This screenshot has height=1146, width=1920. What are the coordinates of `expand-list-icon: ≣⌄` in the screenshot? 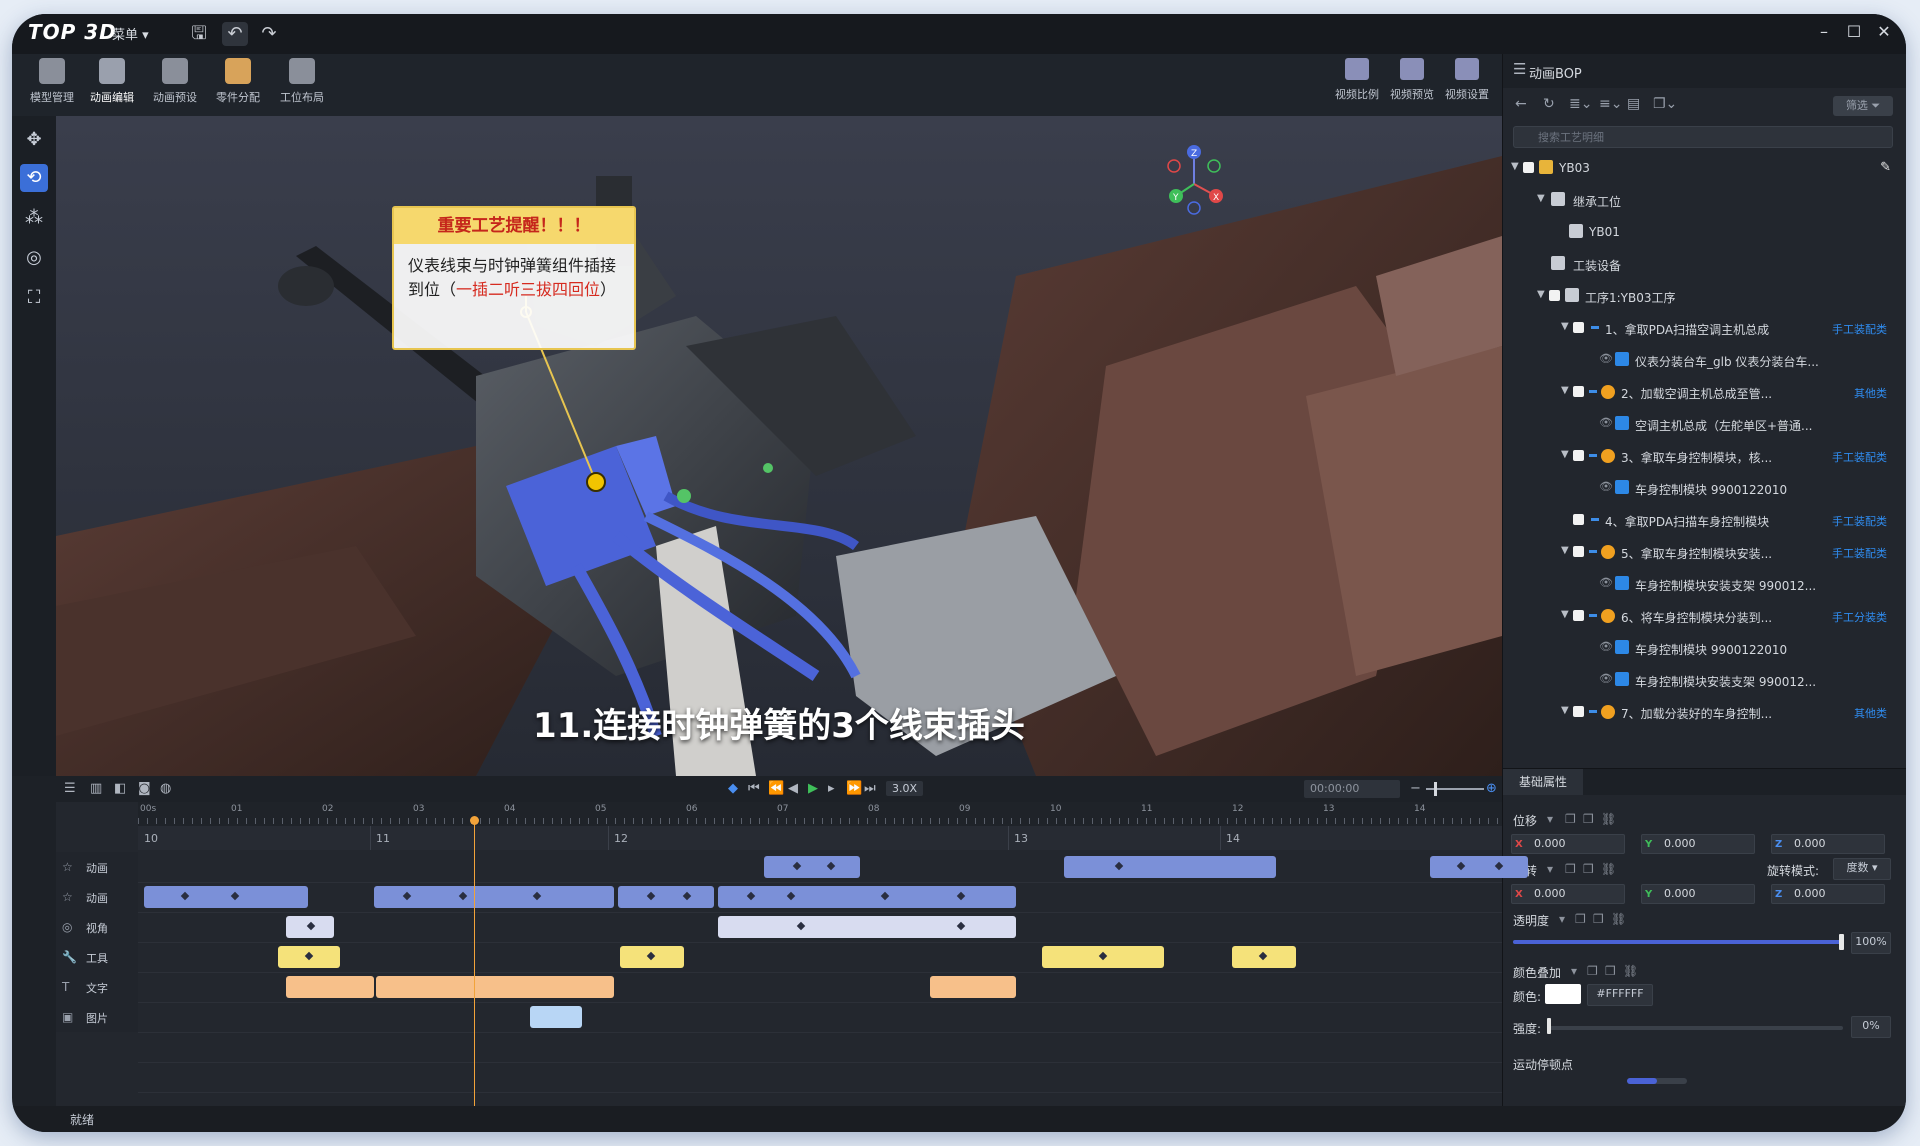 It's located at (1580, 104).